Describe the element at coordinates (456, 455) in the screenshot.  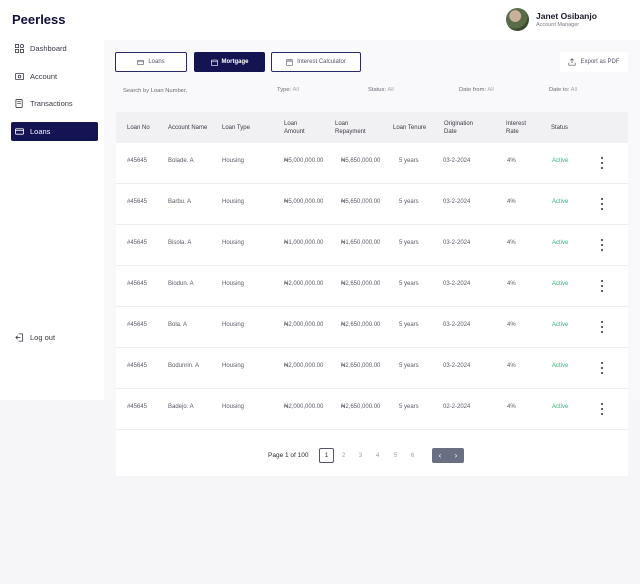
I see `chevron-right-icon: ›` at that location.